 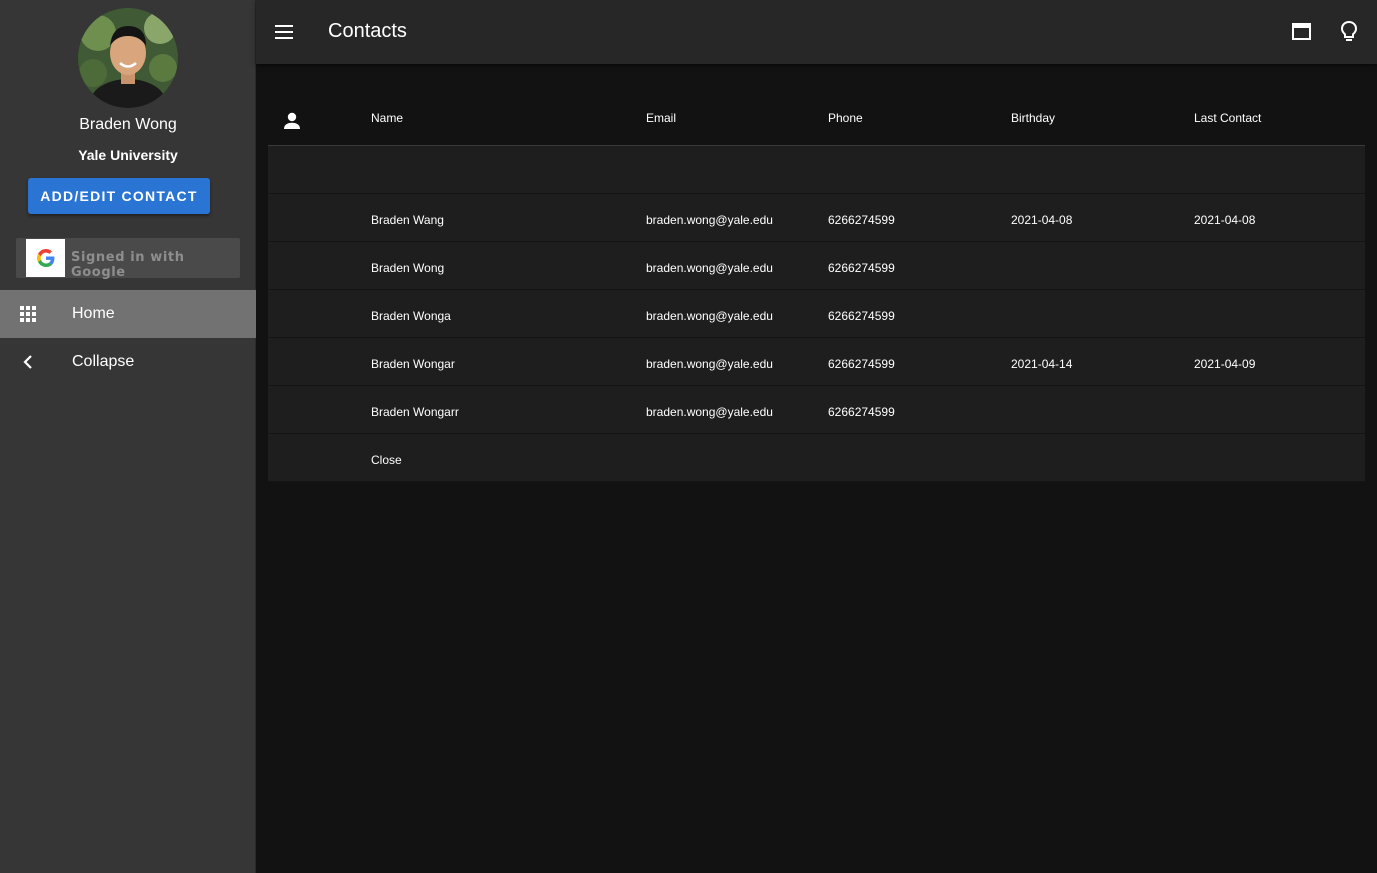 I want to click on cell-last-contact: 2021-04-09, so click(x=1225, y=364).